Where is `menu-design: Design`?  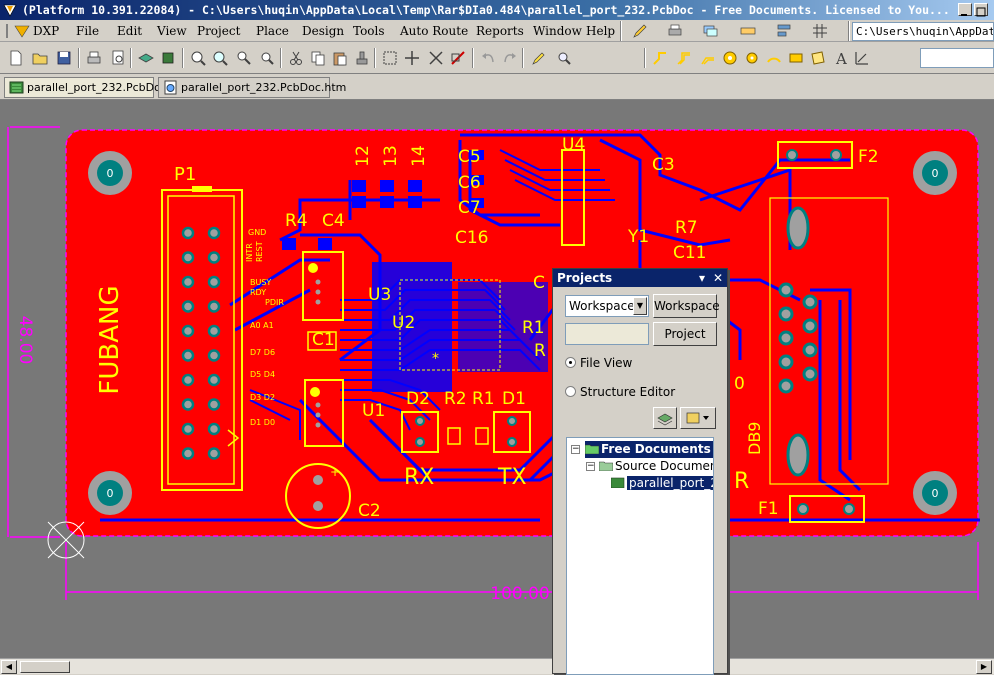 menu-design: Design is located at coordinates (323, 31).